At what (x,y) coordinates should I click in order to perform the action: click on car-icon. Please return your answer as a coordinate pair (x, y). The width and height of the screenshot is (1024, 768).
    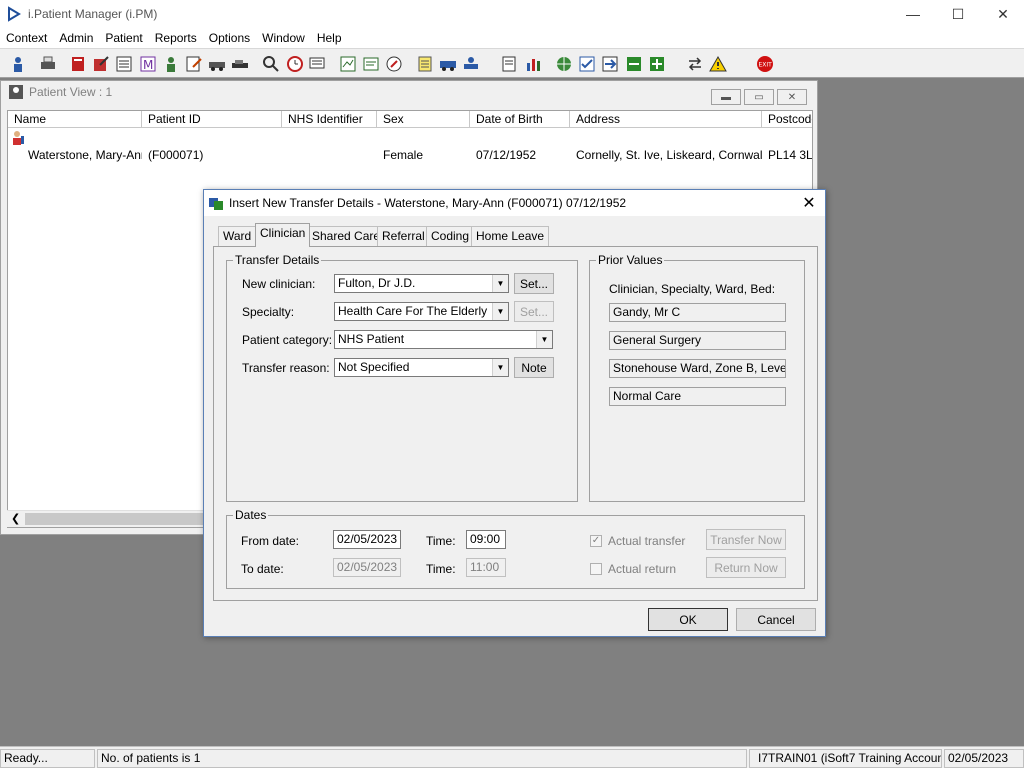
    Looking at the image, I should click on (240, 63).